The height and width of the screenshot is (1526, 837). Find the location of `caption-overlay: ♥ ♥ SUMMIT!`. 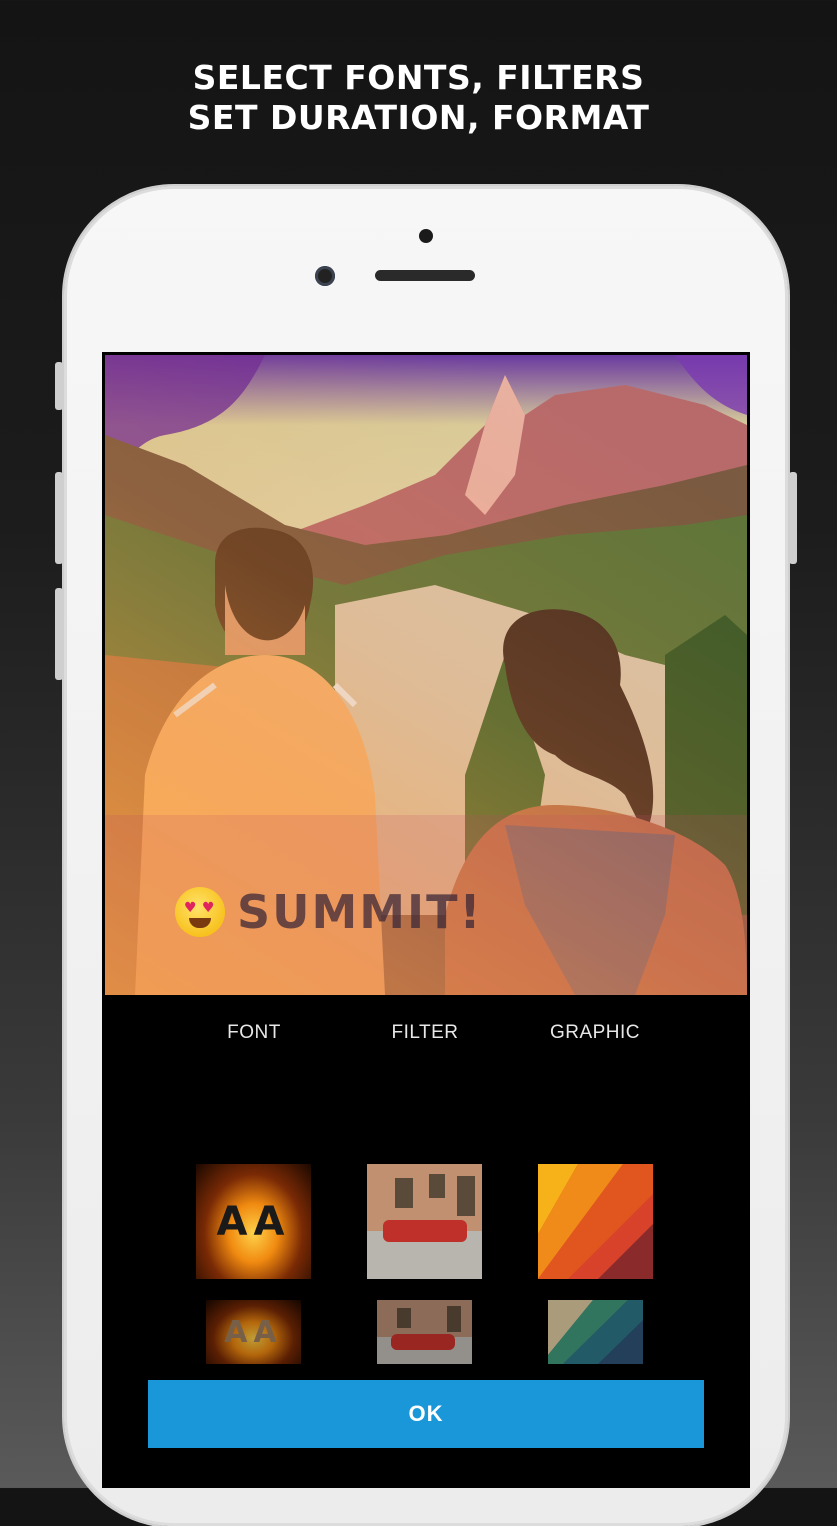

caption-overlay: ♥ ♥ SUMMIT! is located at coordinates (329, 912).